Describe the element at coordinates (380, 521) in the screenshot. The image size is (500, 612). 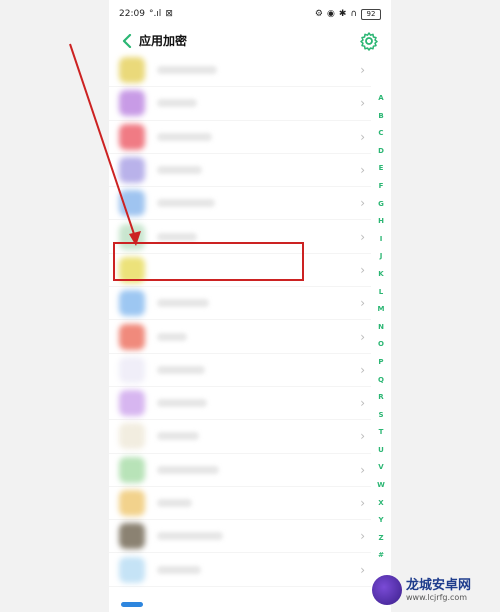
I see `index-letter: Y` at that location.